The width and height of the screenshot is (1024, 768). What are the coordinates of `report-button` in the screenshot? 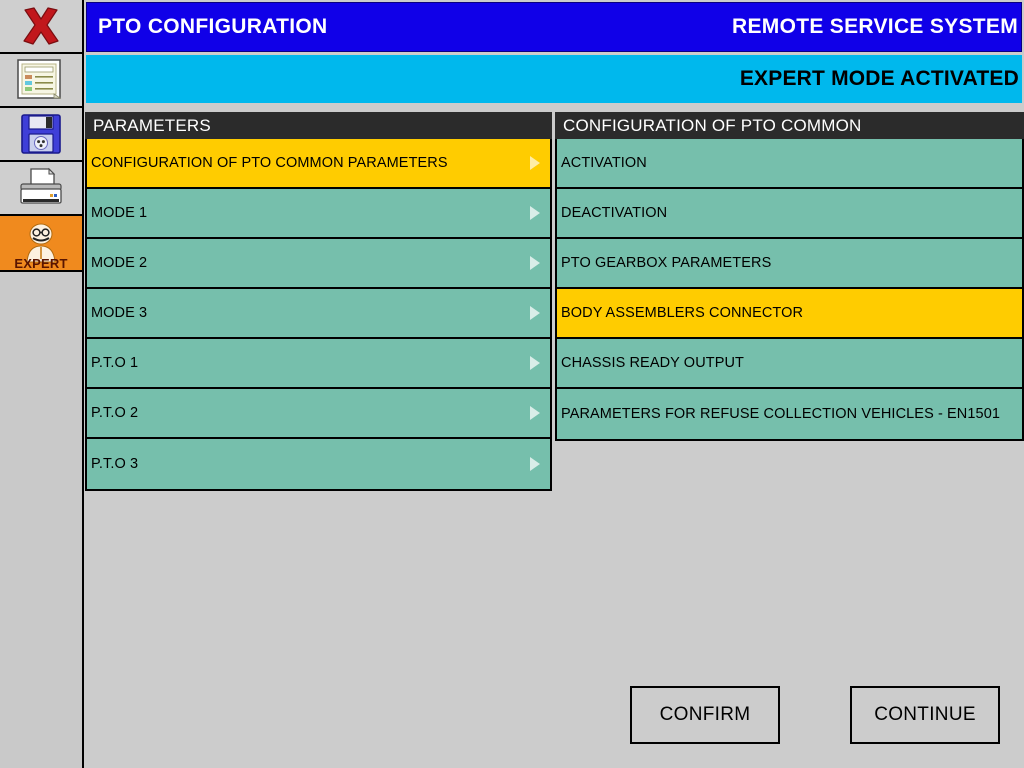 It's located at (41, 81).